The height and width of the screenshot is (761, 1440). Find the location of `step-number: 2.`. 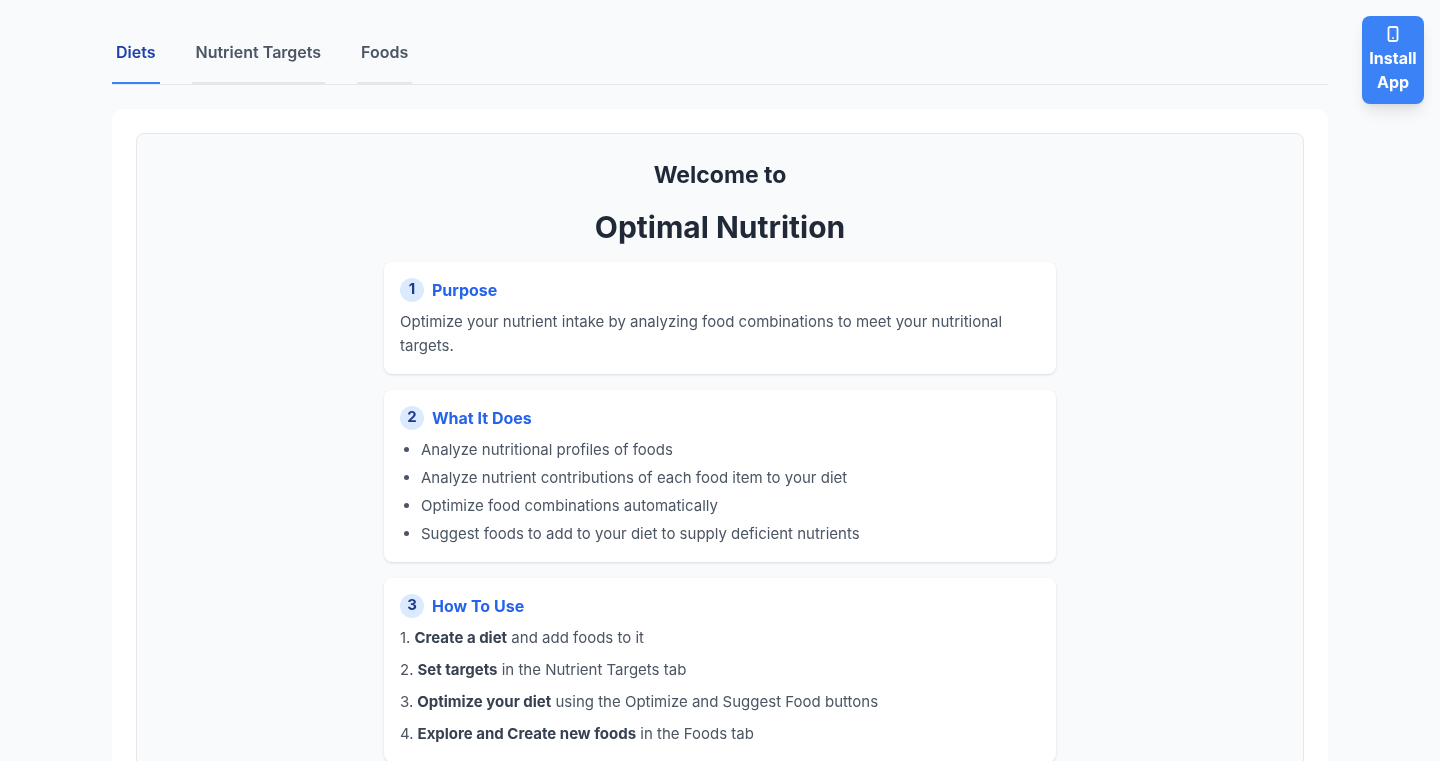

step-number: 2. is located at coordinates (407, 669).